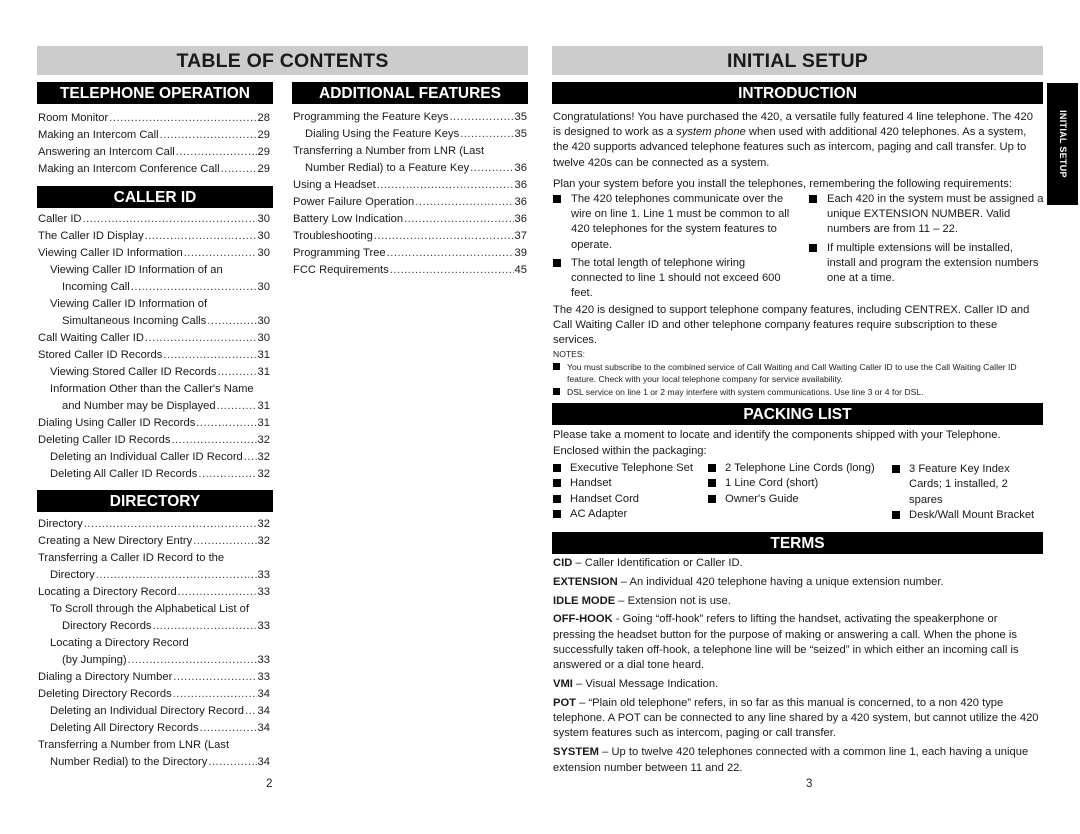  What do you see at coordinates (154, 423) in the screenshot?
I see `toc-entry: Dialing Using Caller ID Records 31` at bounding box center [154, 423].